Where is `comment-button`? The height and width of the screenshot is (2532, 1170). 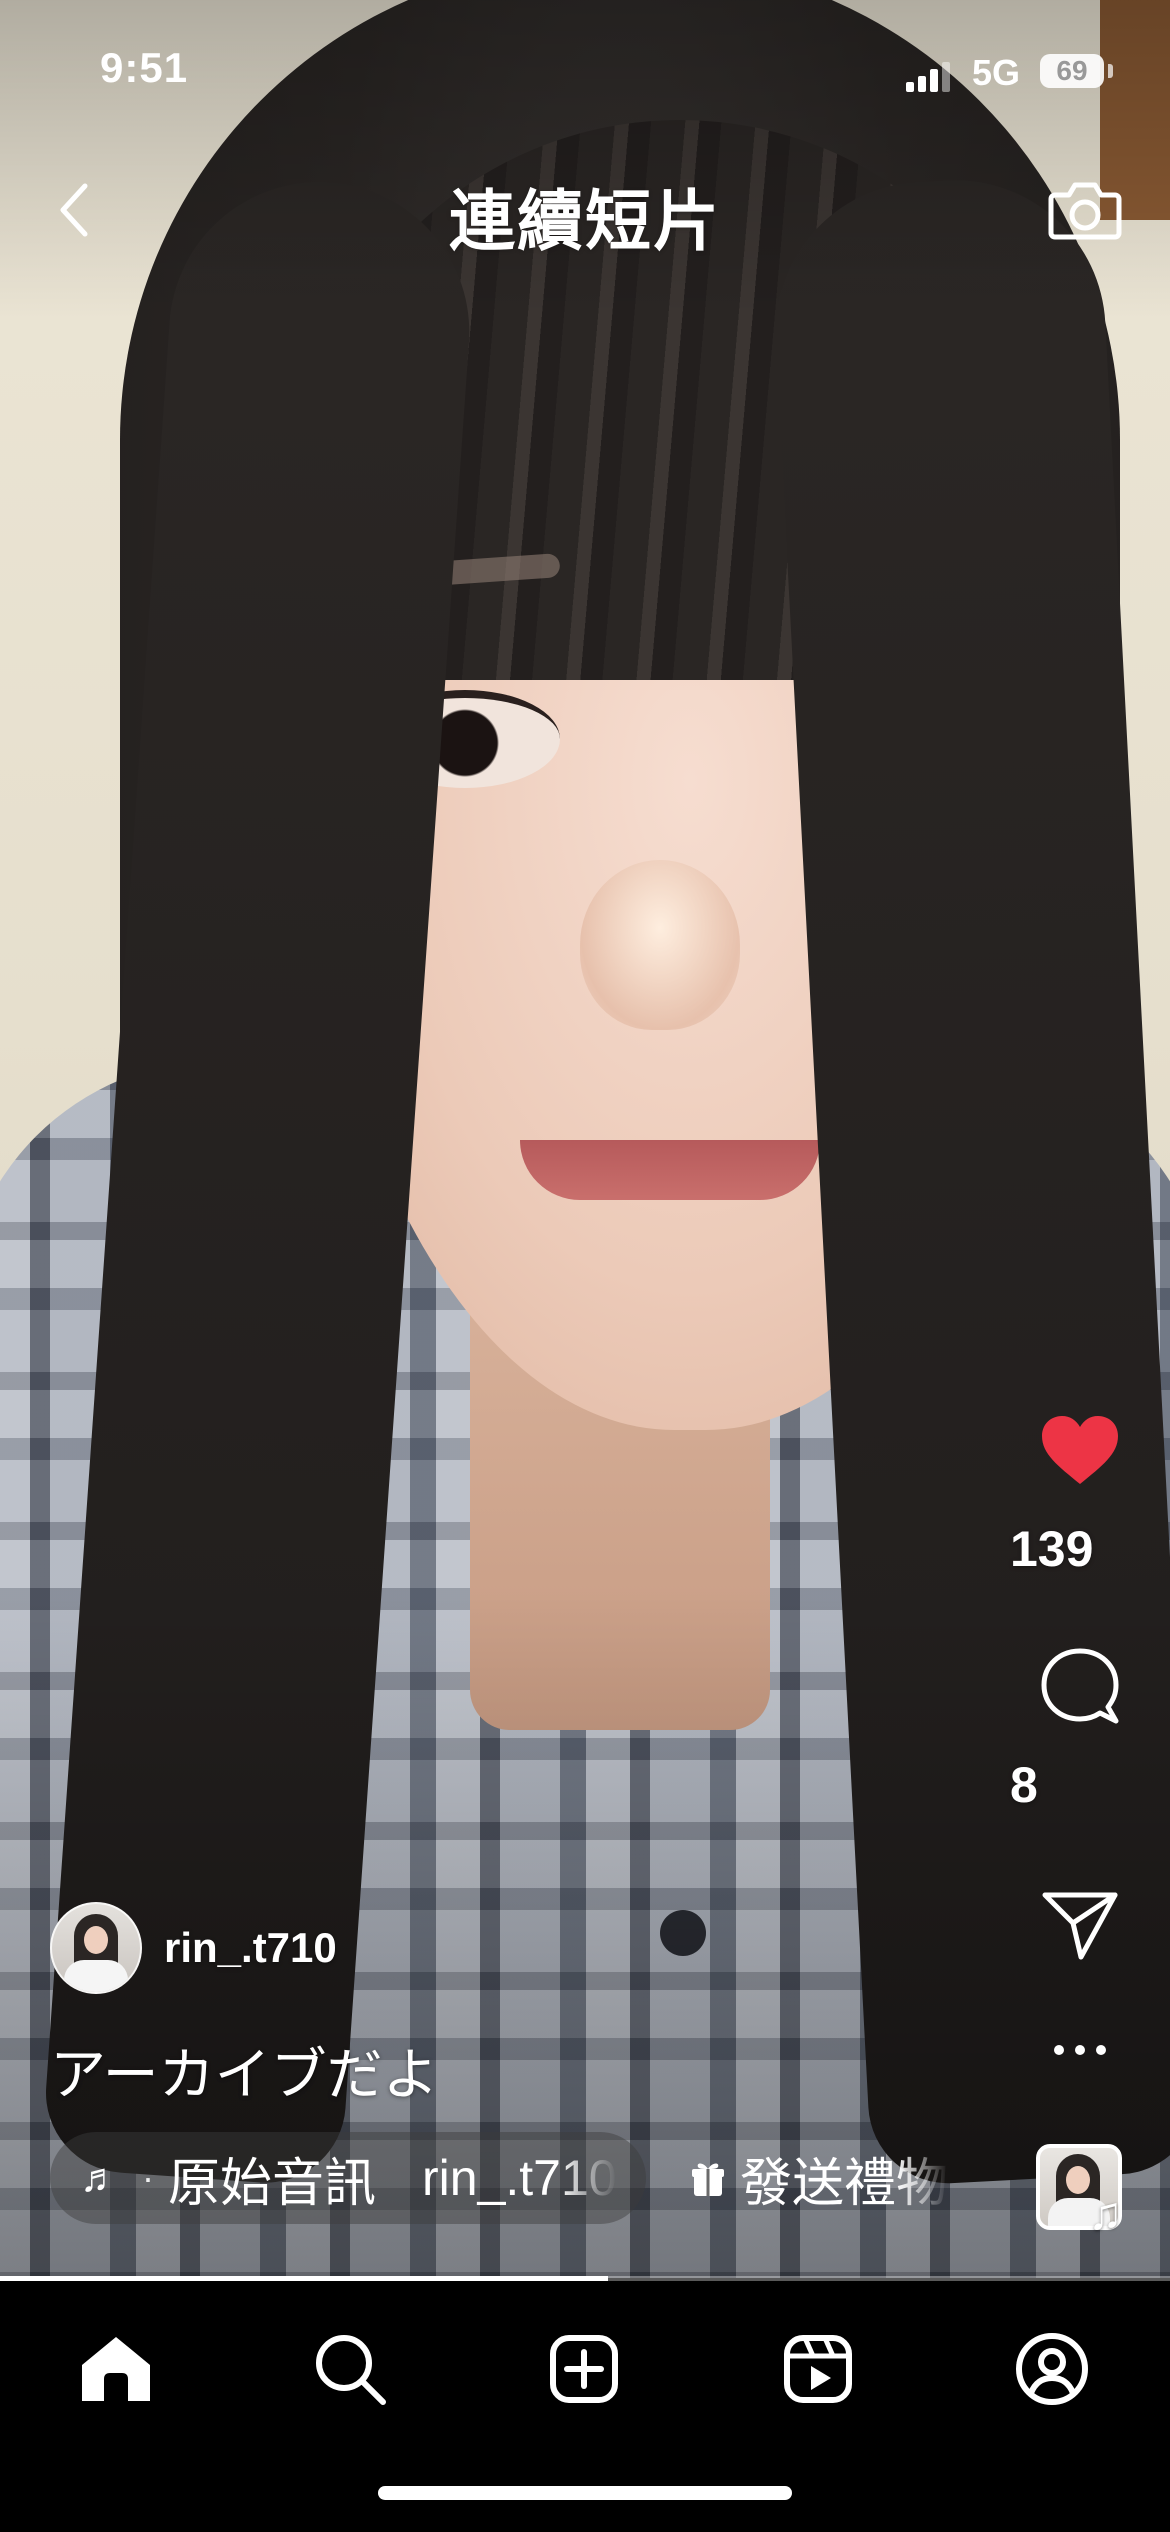 comment-button is located at coordinates (1080, 1687).